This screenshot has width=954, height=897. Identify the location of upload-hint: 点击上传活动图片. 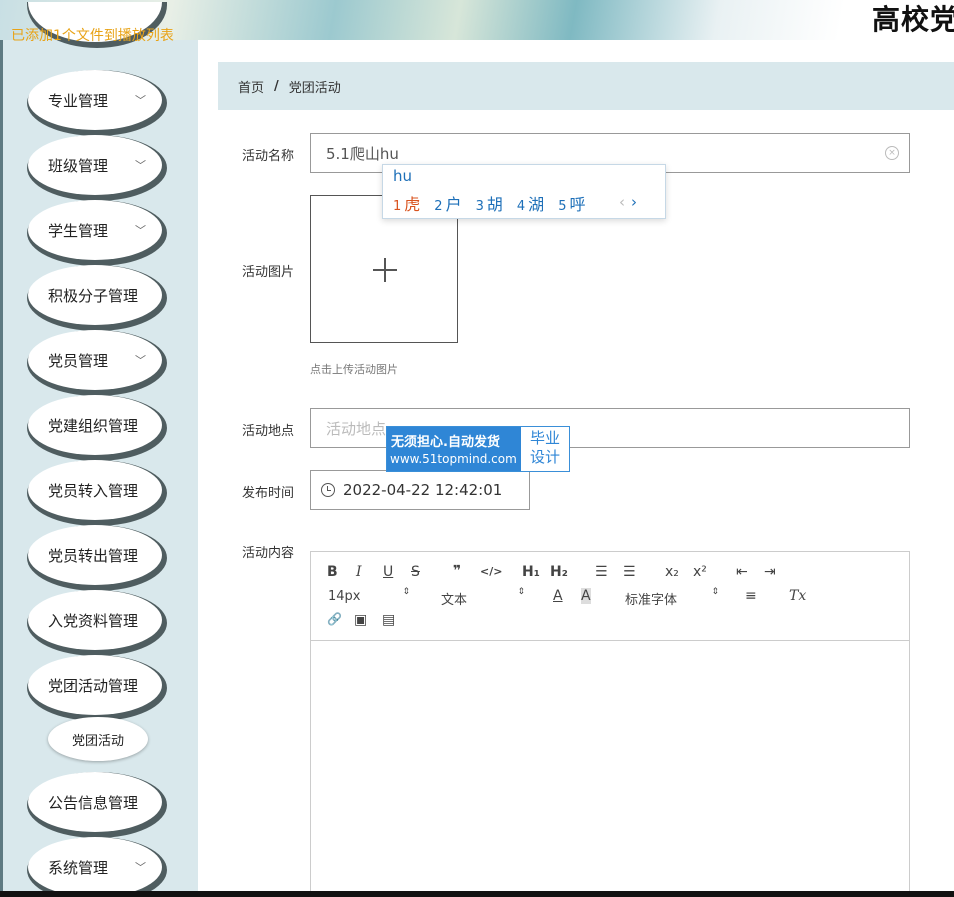
(354, 369).